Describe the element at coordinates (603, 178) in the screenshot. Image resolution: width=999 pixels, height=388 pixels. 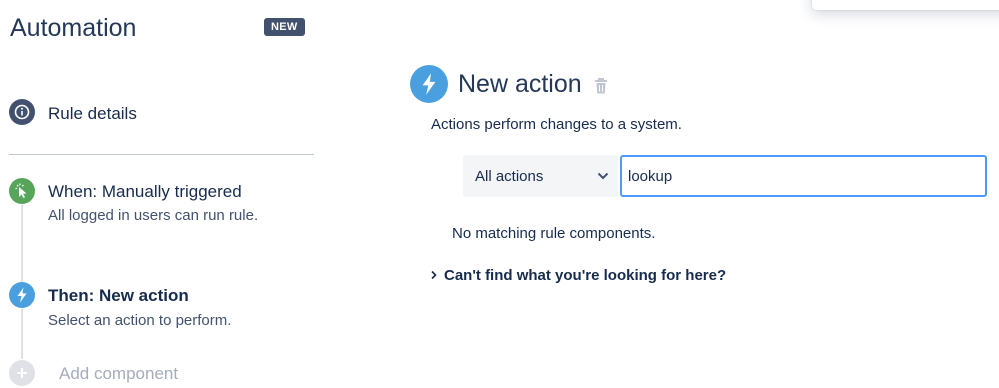
I see `chevron-down-icon` at that location.